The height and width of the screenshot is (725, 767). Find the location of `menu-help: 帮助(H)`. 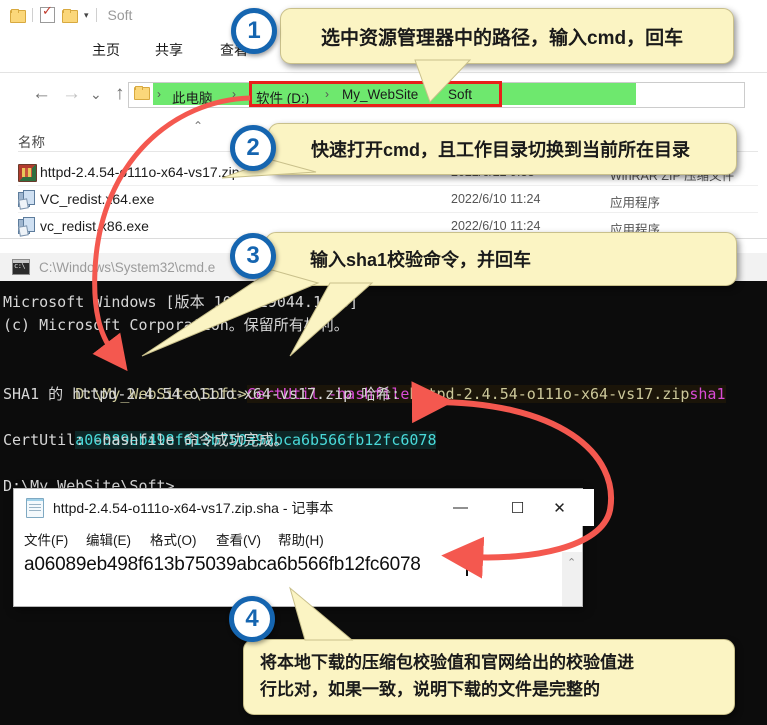

menu-help: 帮助(H) is located at coordinates (301, 539).